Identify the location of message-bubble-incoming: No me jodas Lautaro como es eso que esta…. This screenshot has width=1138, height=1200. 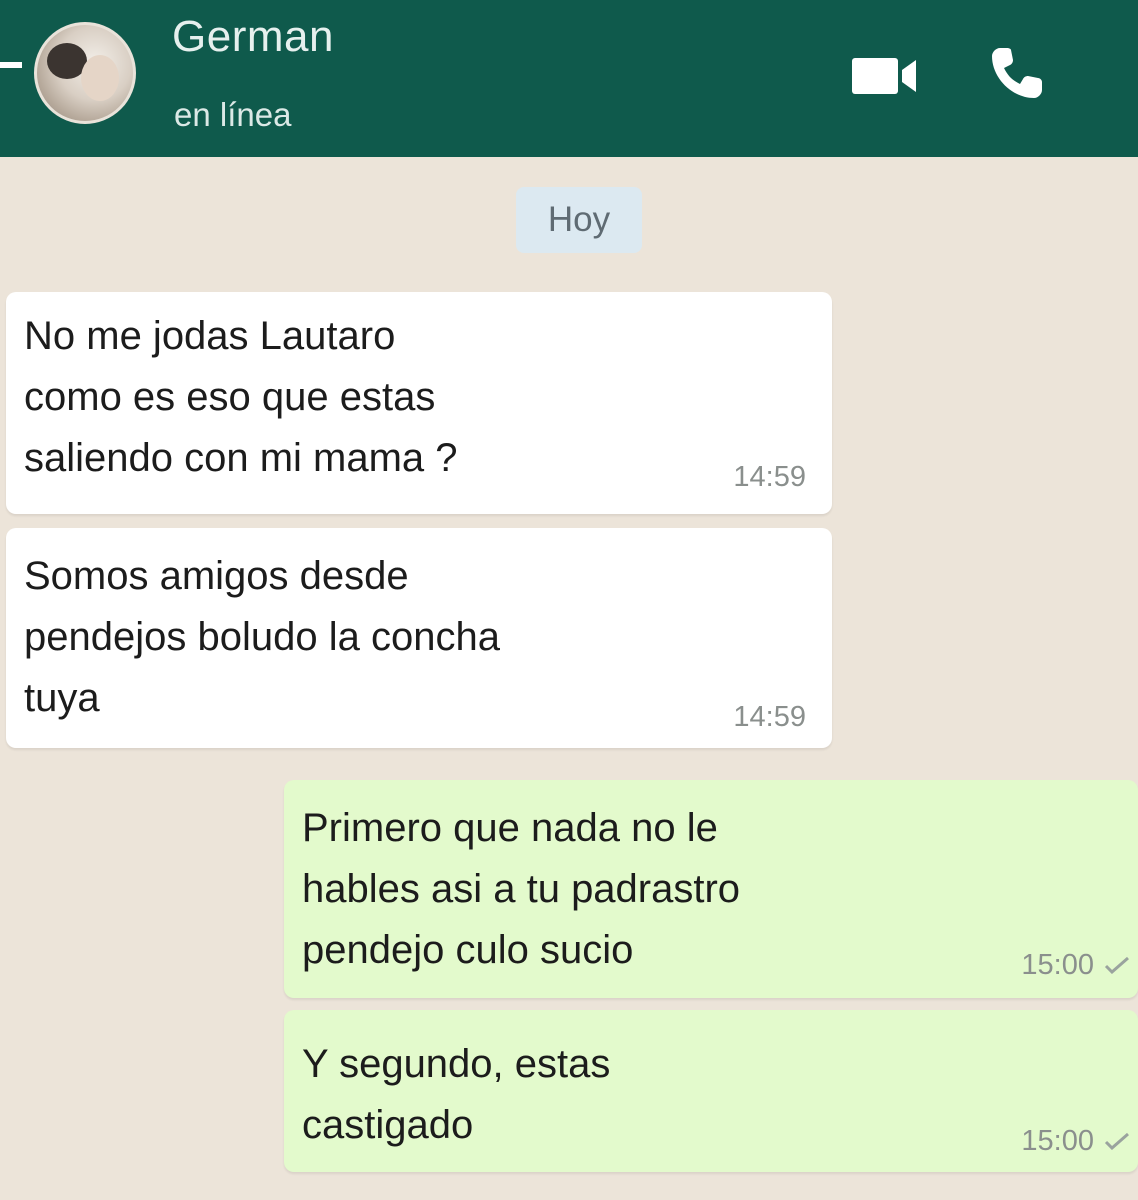
(419, 403).